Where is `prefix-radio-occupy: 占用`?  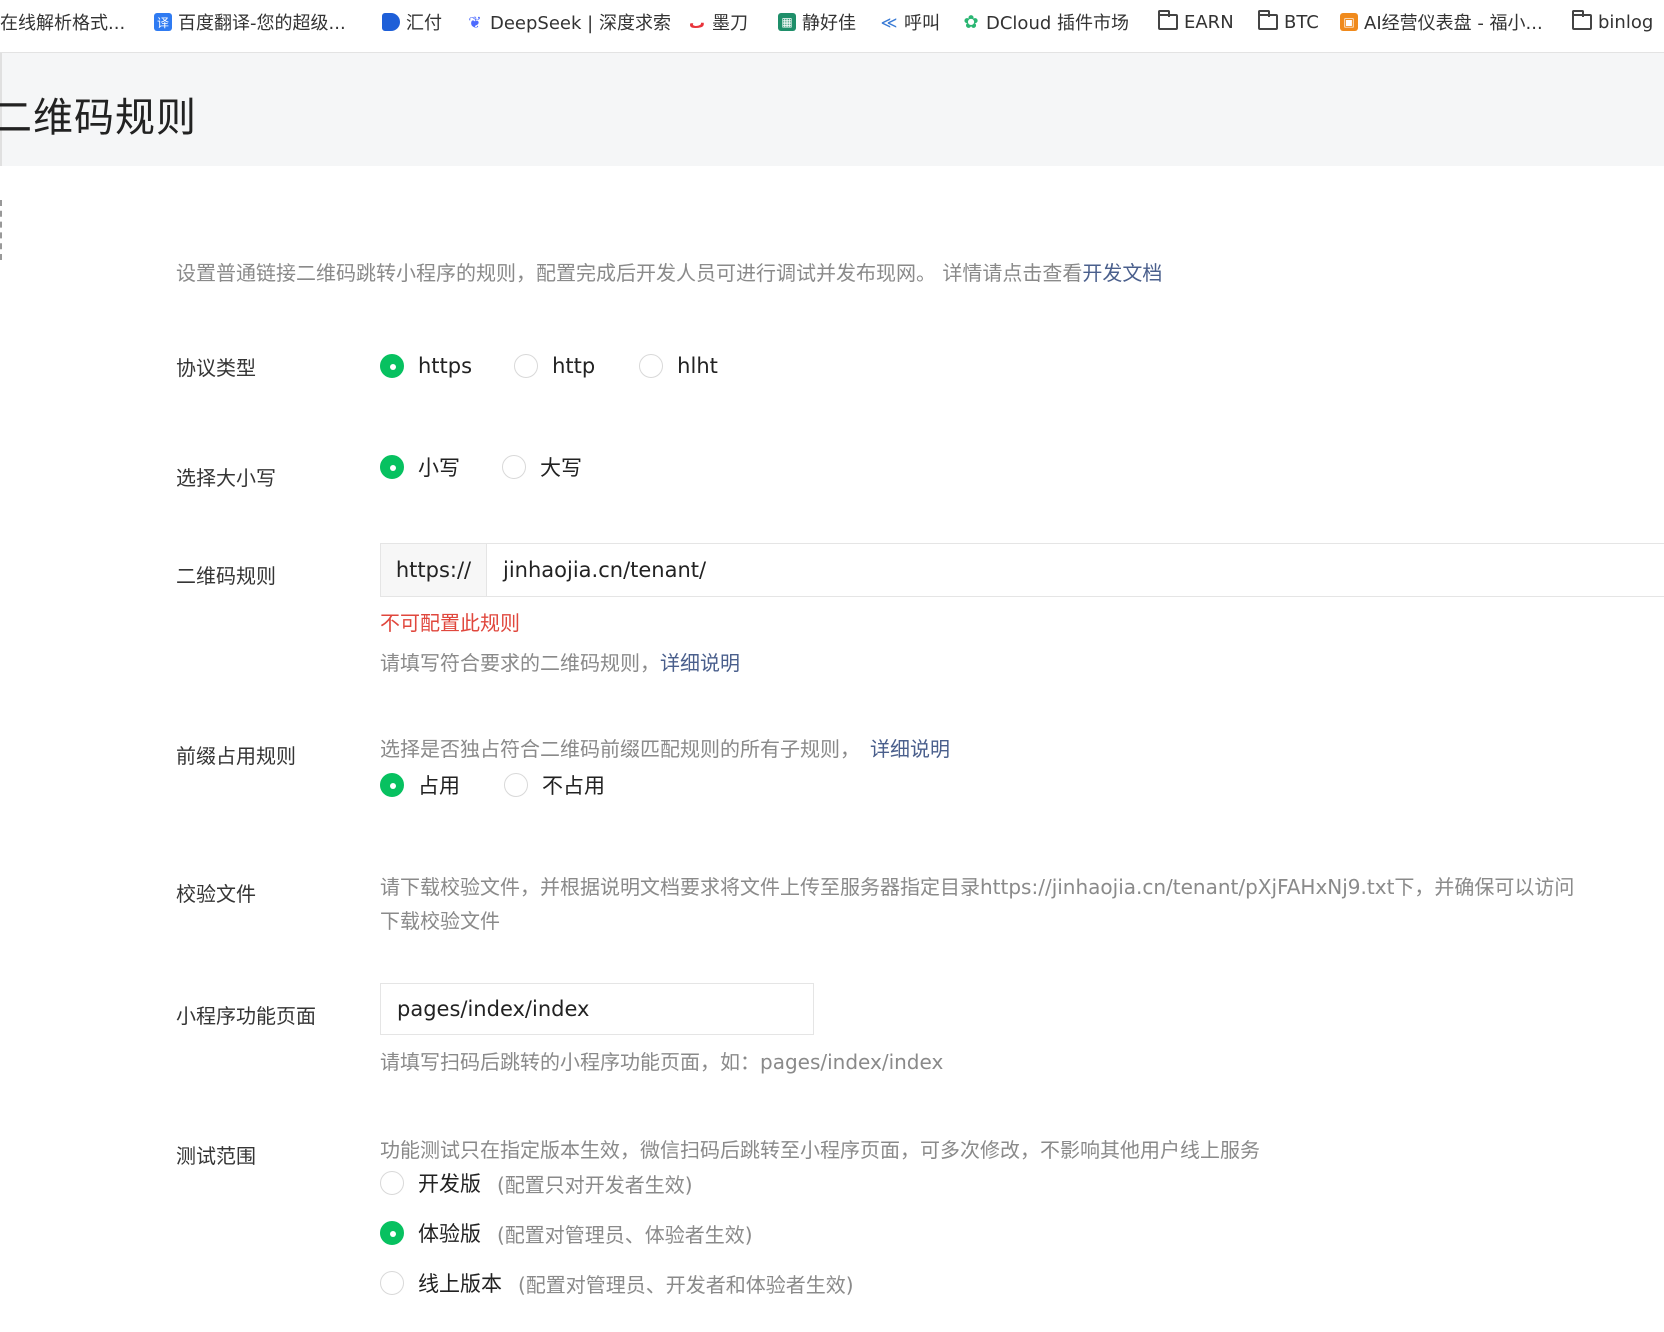
prefix-radio-occupy: 占用 is located at coordinates (420, 785).